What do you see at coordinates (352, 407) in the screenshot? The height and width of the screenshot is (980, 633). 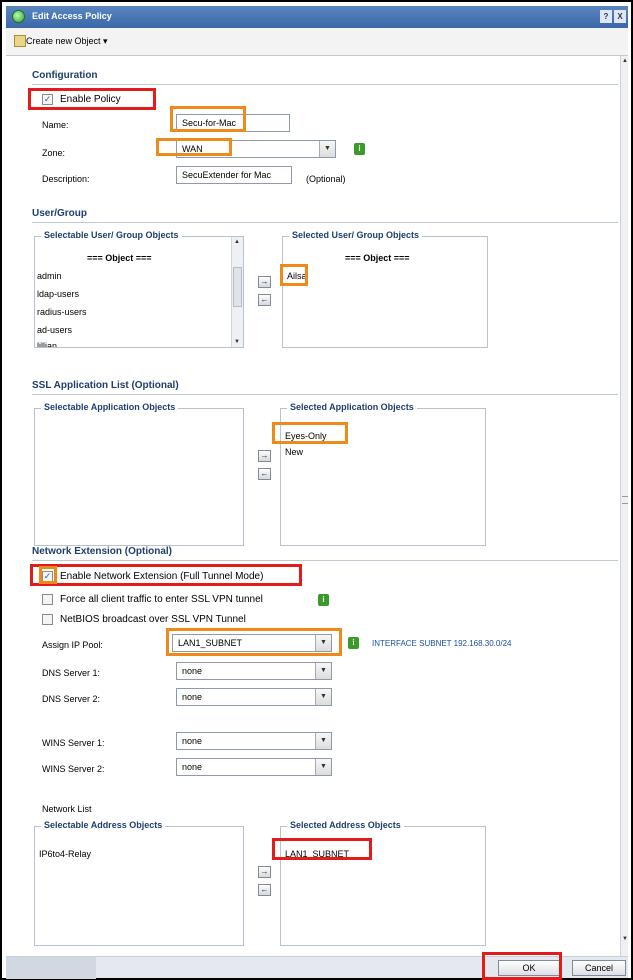 I see `selected-application-title: Selected Application Objects` at bounding box center [352, 407].